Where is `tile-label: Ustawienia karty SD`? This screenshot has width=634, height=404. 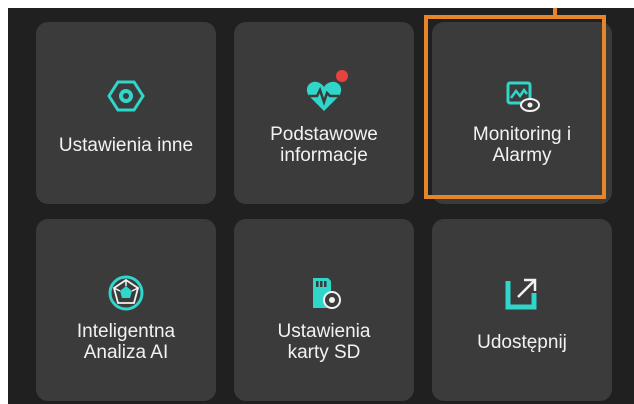 tile-label: Ustawienia karty SD is located at coordinates (324, 342).